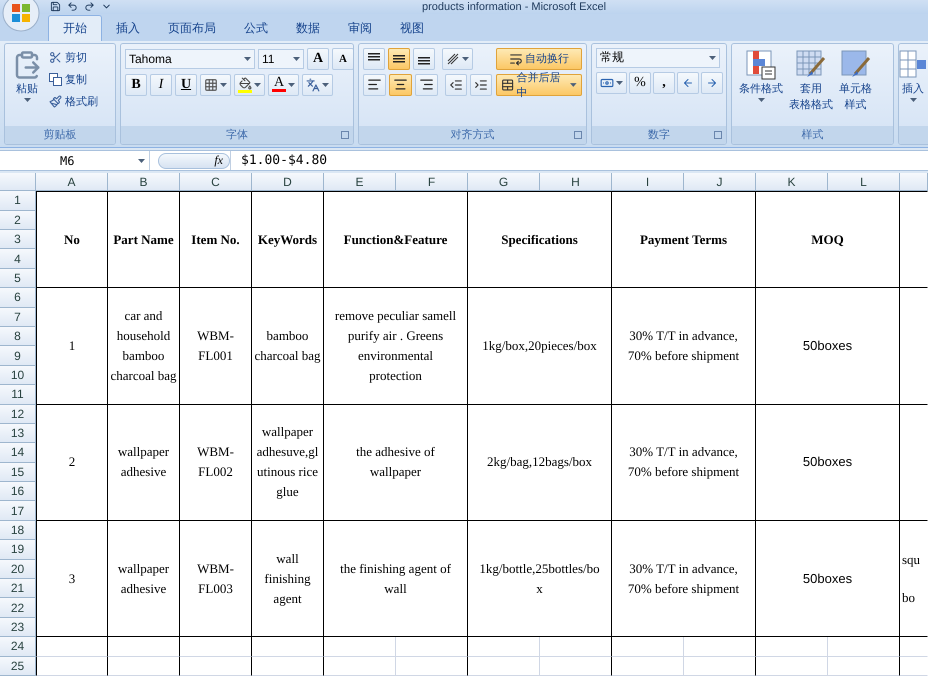 This screenshot has height=676, width=928. I want to click on column-header: D, so click(288, 182).